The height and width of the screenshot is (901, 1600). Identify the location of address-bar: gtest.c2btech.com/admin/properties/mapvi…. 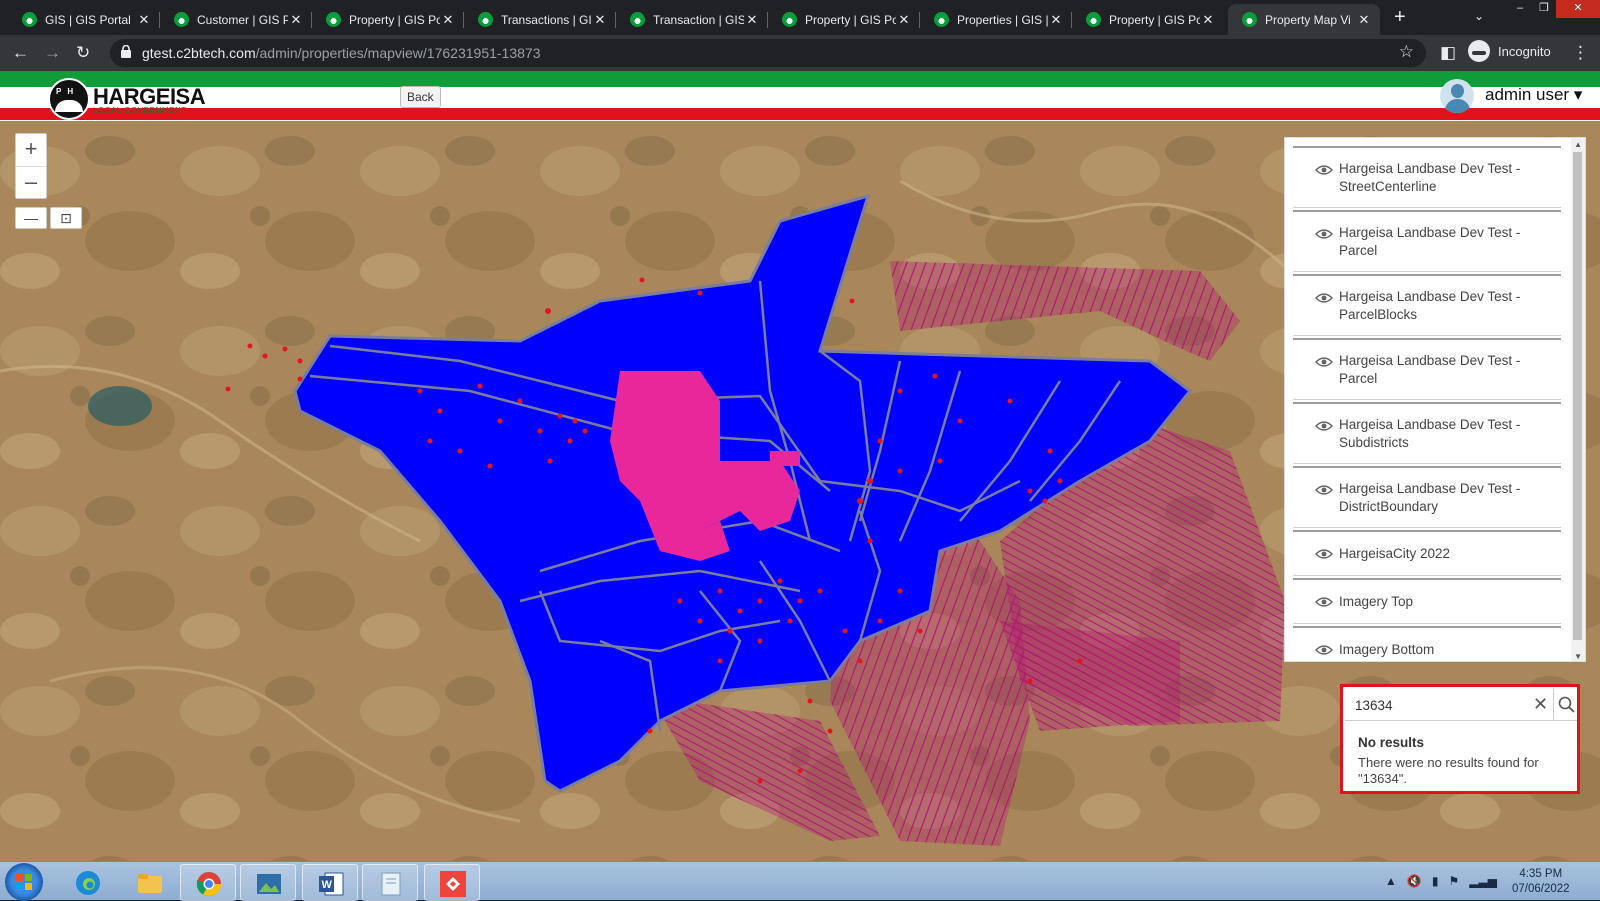
(768, 53).